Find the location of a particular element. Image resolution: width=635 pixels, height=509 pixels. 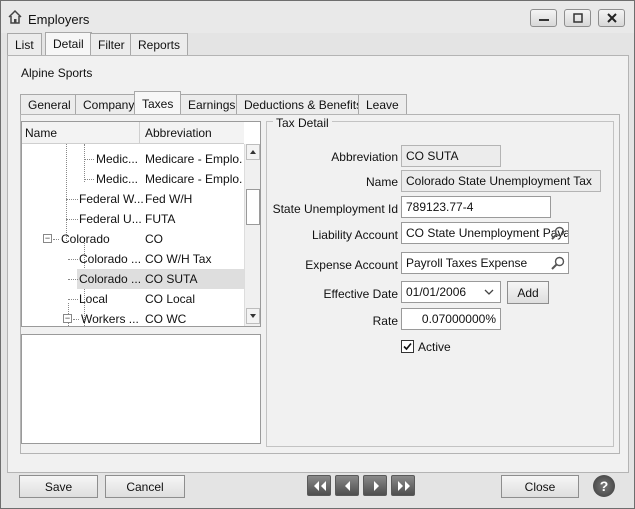

liability-account-label: Liability Account is located at coordinates (354, 235).